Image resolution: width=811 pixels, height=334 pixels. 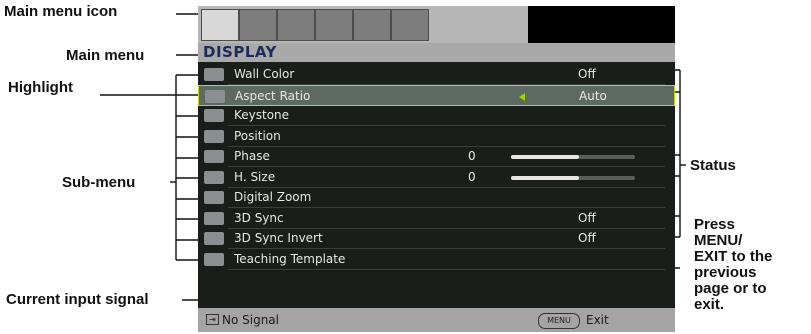 I want to click on aspect-ratio-icon, so click(x=215, y=96).